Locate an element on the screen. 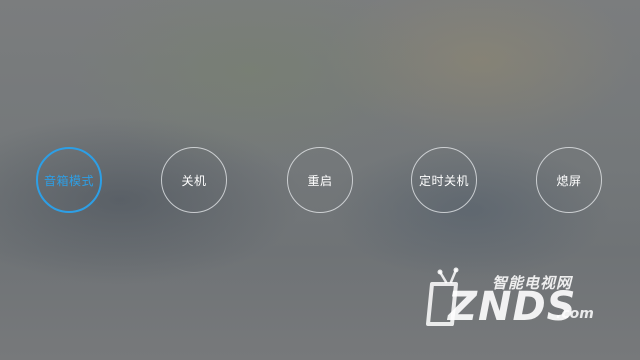 The image size is (640, 360). shutdown-button: 关机 is located at coordinates (194, 180).